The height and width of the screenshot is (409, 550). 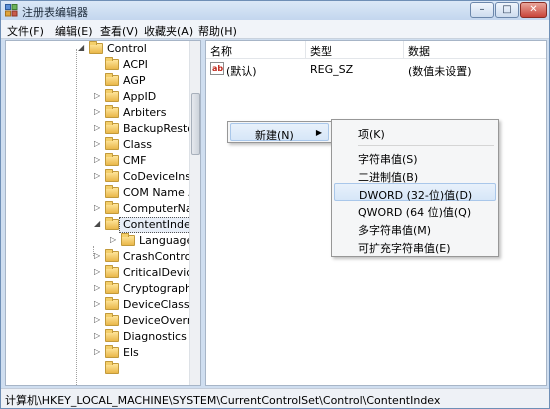 What do you see at coordinates (355, 49) in the screenshot?
I see `column-header-type: 类型` at bounding box center [355, 49].